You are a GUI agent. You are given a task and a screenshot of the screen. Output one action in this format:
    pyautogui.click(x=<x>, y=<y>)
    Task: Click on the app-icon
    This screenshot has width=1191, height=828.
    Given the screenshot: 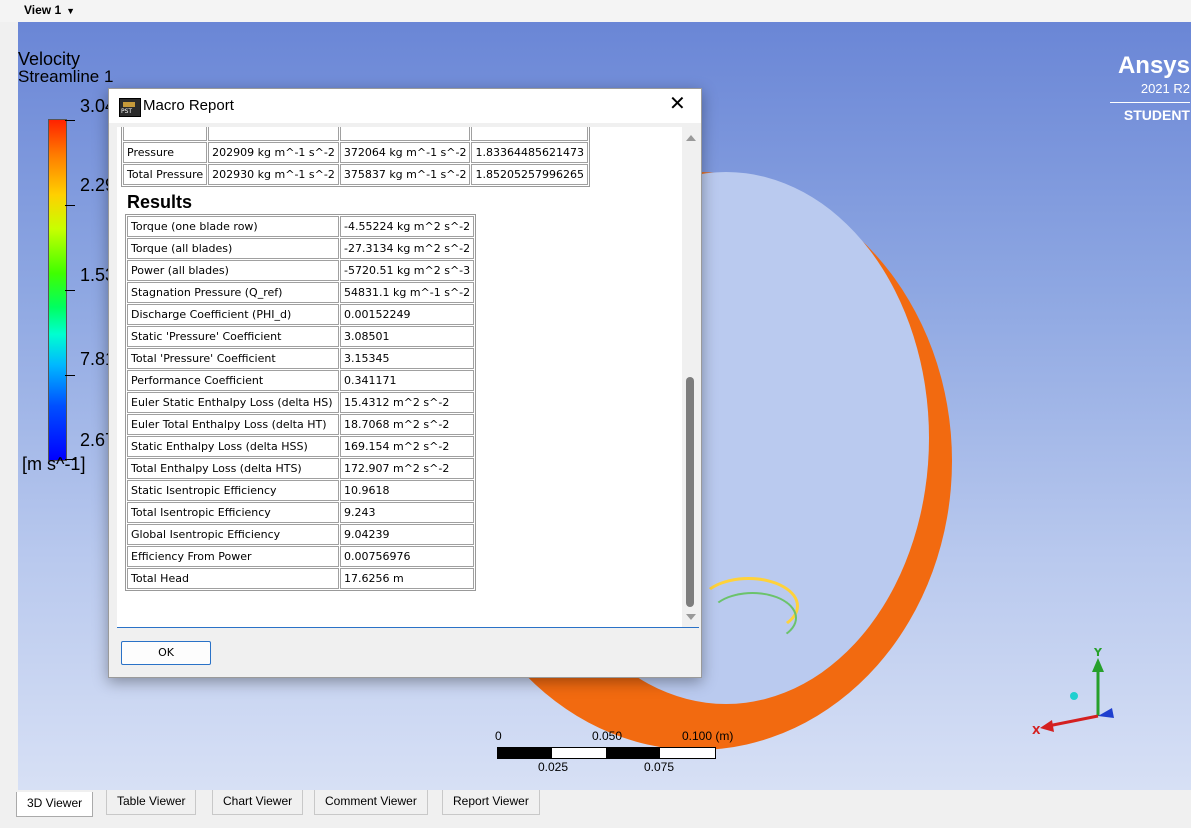 What is the action you would take?
    pyautogui.click(x=130, y=107)
    